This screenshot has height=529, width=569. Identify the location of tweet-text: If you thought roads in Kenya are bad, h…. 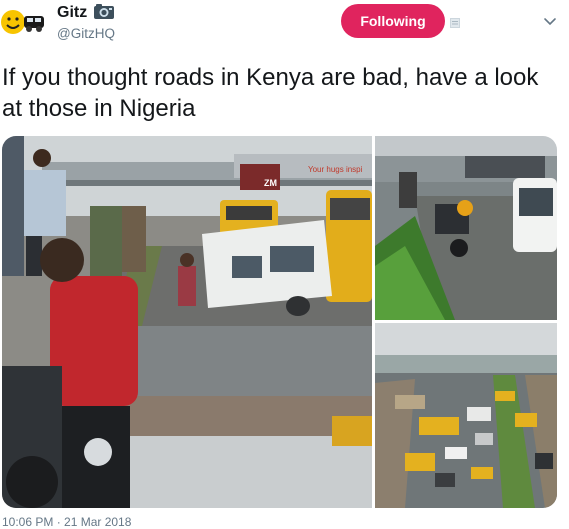
(270, 93).